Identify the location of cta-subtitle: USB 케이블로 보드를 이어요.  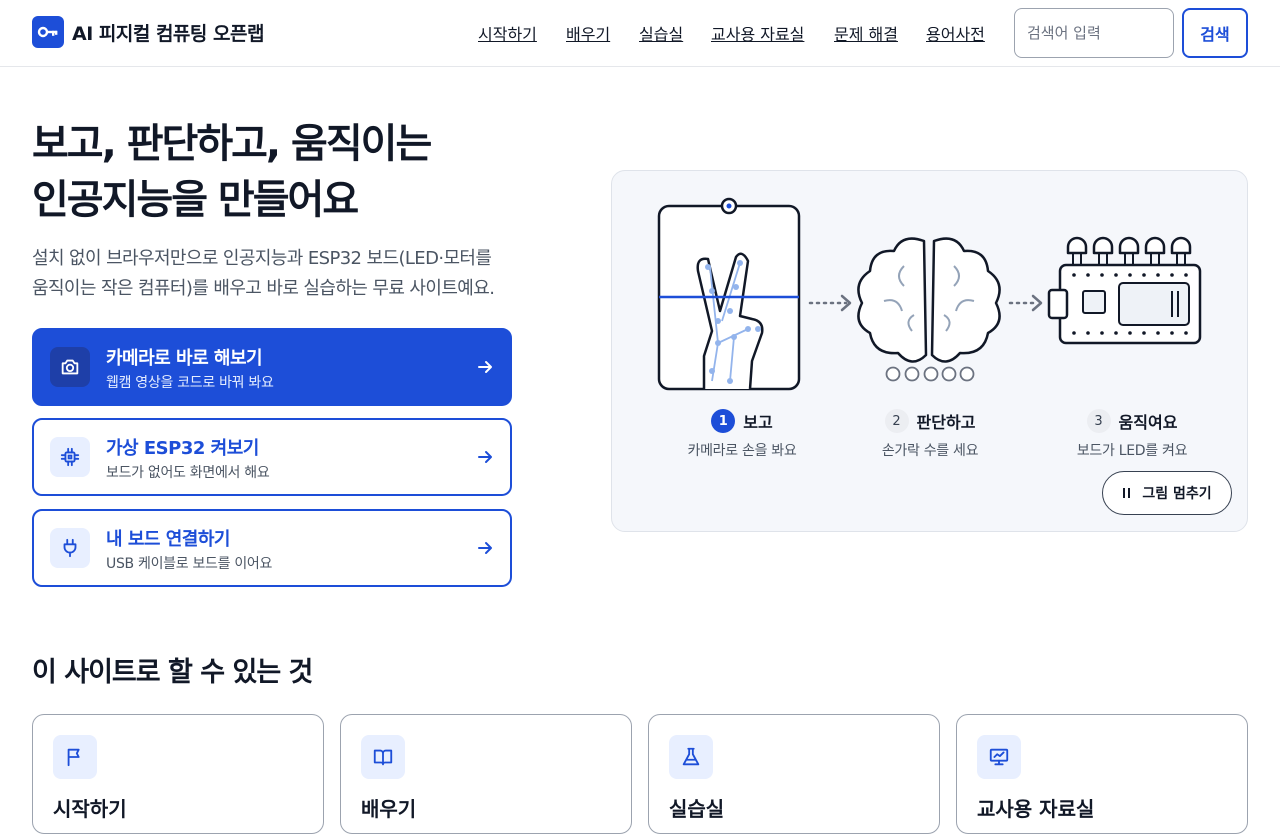
(189, 564).